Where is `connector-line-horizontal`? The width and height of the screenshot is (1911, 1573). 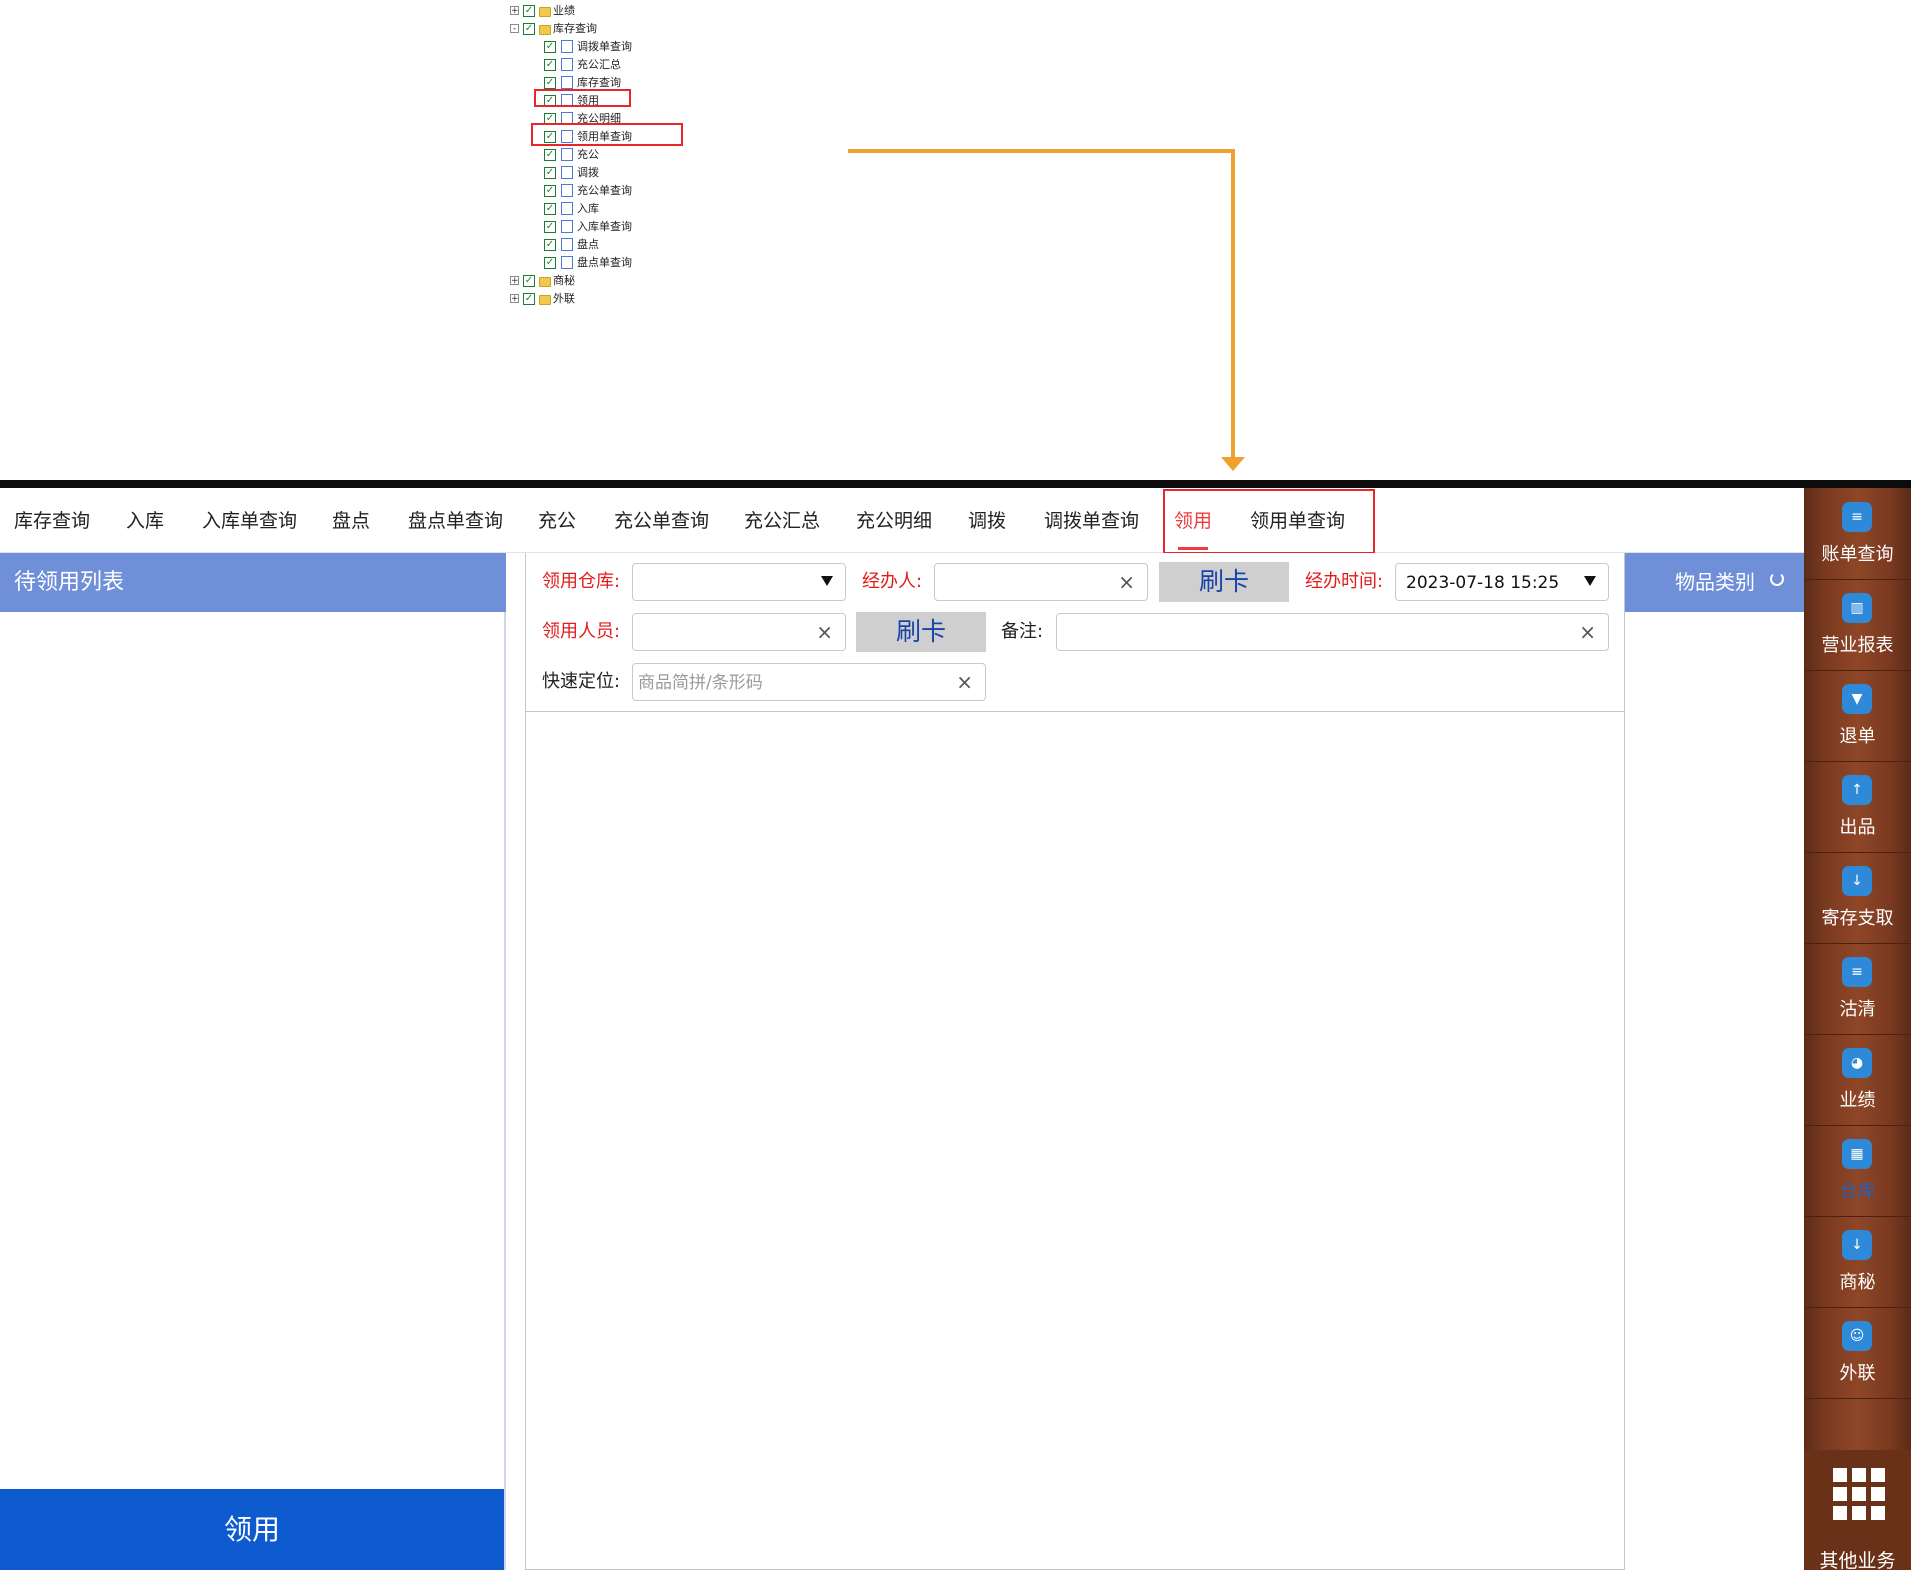 connector-line-horizontal is located at coordinates (1041, 151).